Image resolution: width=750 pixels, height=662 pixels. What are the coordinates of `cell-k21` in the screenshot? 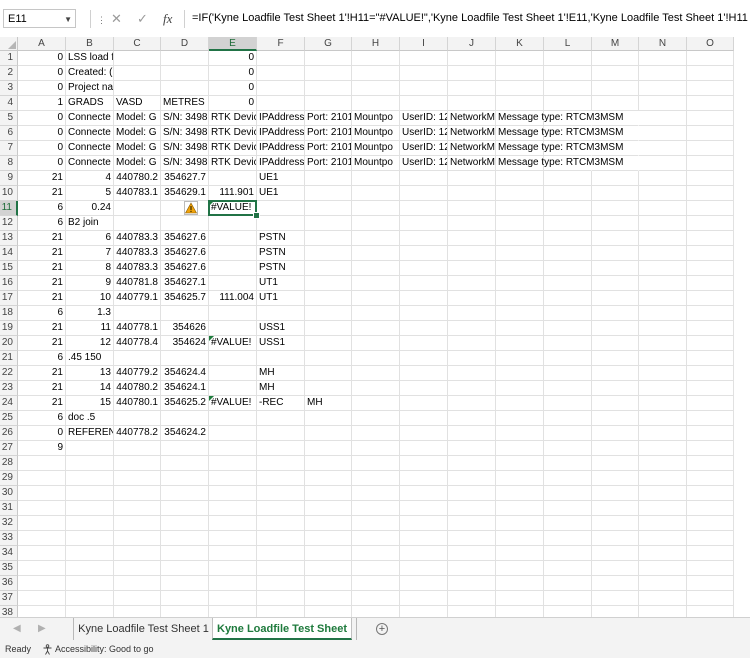 It's located at (520, 358).